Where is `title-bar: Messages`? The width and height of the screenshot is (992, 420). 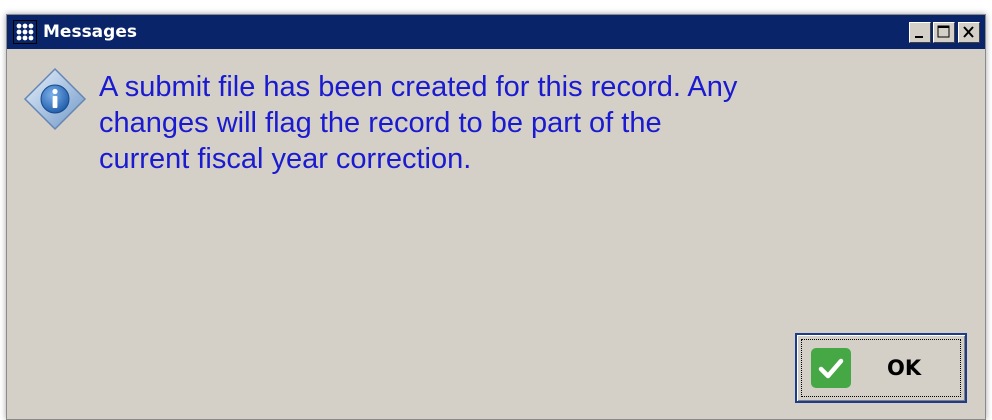
title-bar: Messages is located at coordinates (496, 32).